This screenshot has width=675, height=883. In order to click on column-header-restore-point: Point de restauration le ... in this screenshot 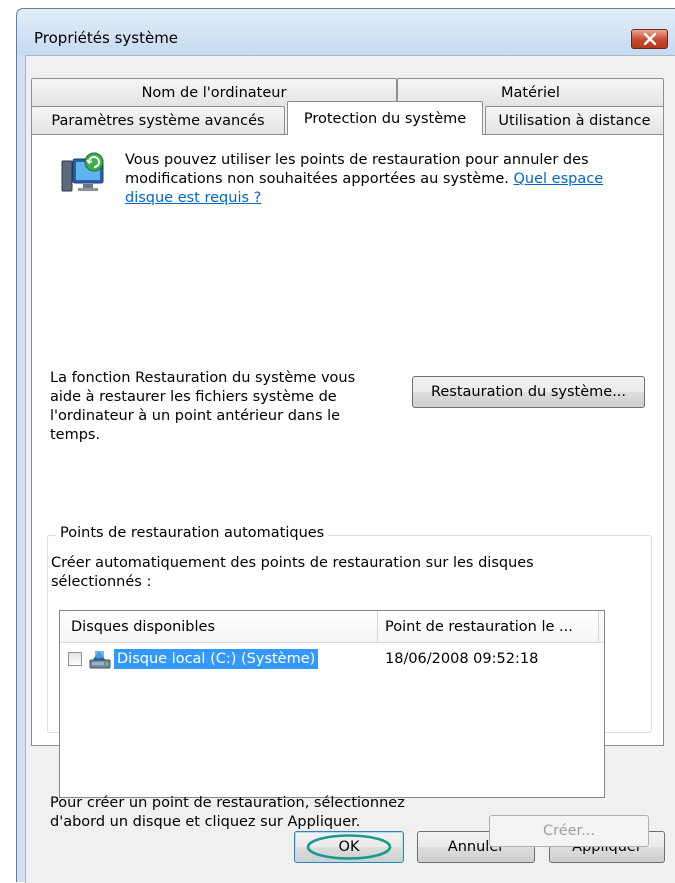, I will do `click(490, 627)`.